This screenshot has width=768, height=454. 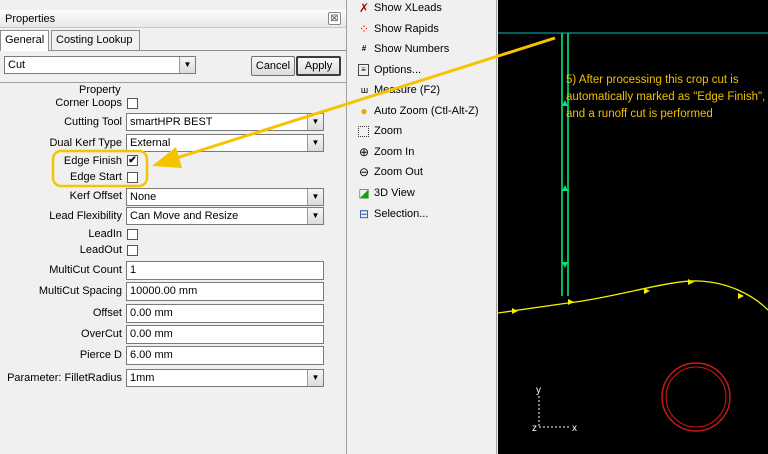 I want to click on menu-item-label: Show Rapids, so click(x=406, y=29).